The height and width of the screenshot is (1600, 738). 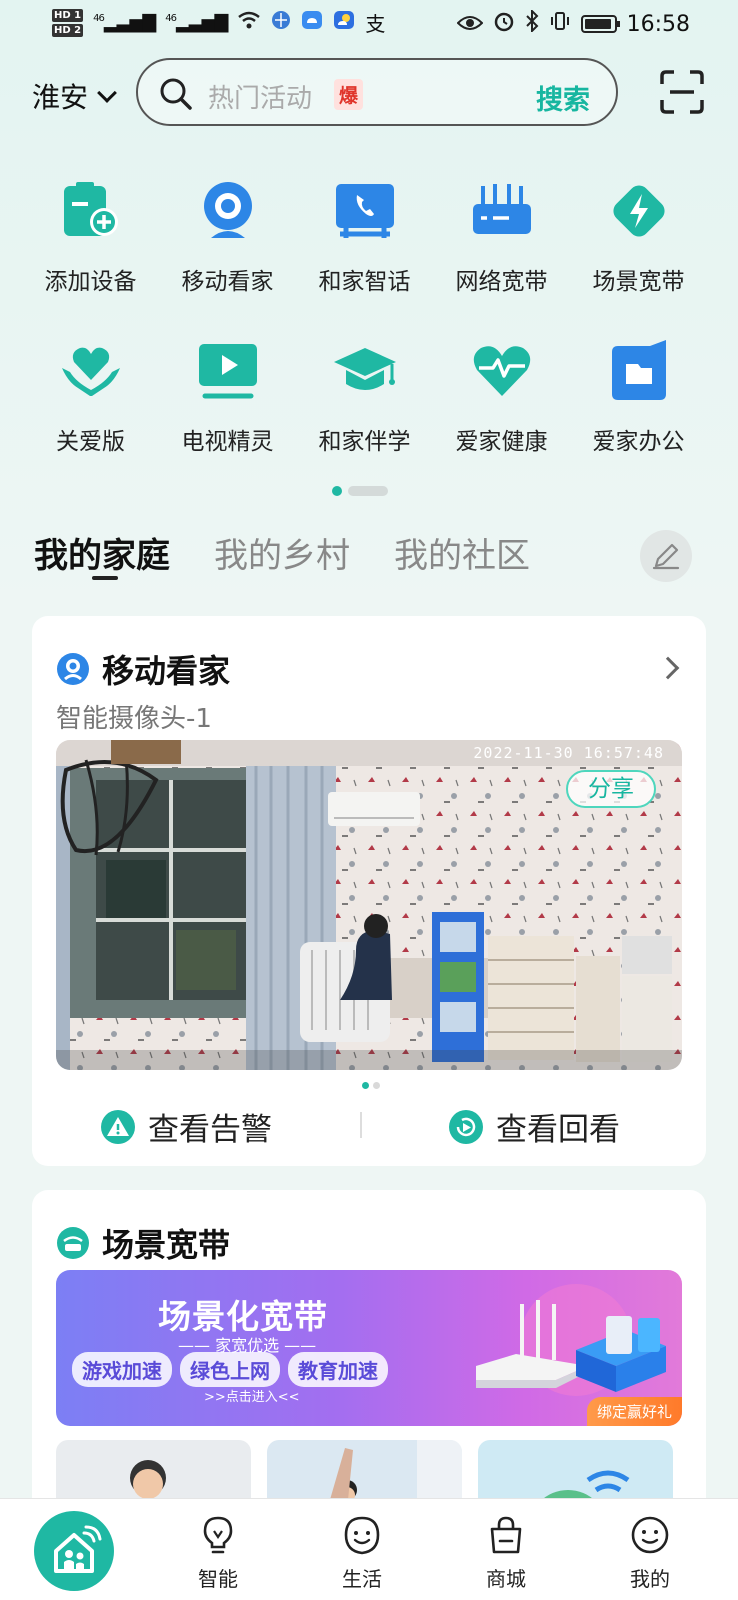 I want to click on grid-item-home-office: 爱家办公, so click(x=638, y=410).